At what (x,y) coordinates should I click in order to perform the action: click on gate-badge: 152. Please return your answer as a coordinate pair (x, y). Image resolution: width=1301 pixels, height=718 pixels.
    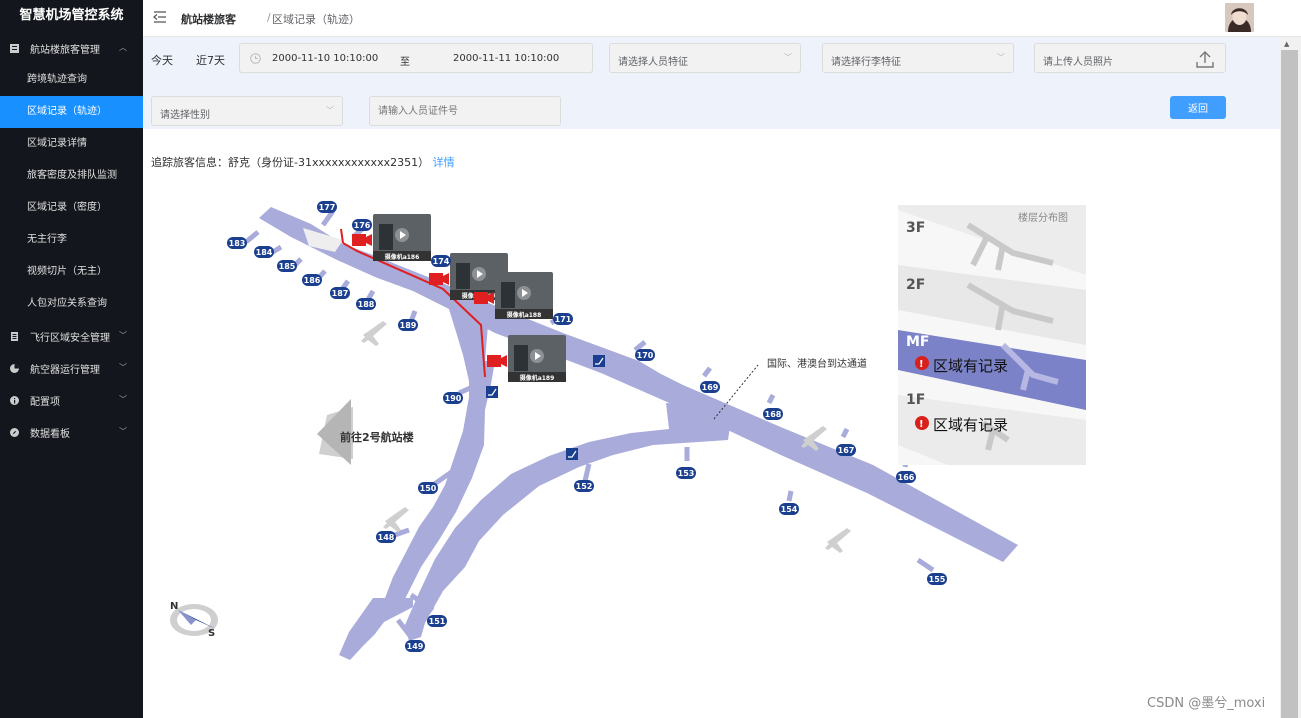
    Looking at the image, I should click on (584, 486).